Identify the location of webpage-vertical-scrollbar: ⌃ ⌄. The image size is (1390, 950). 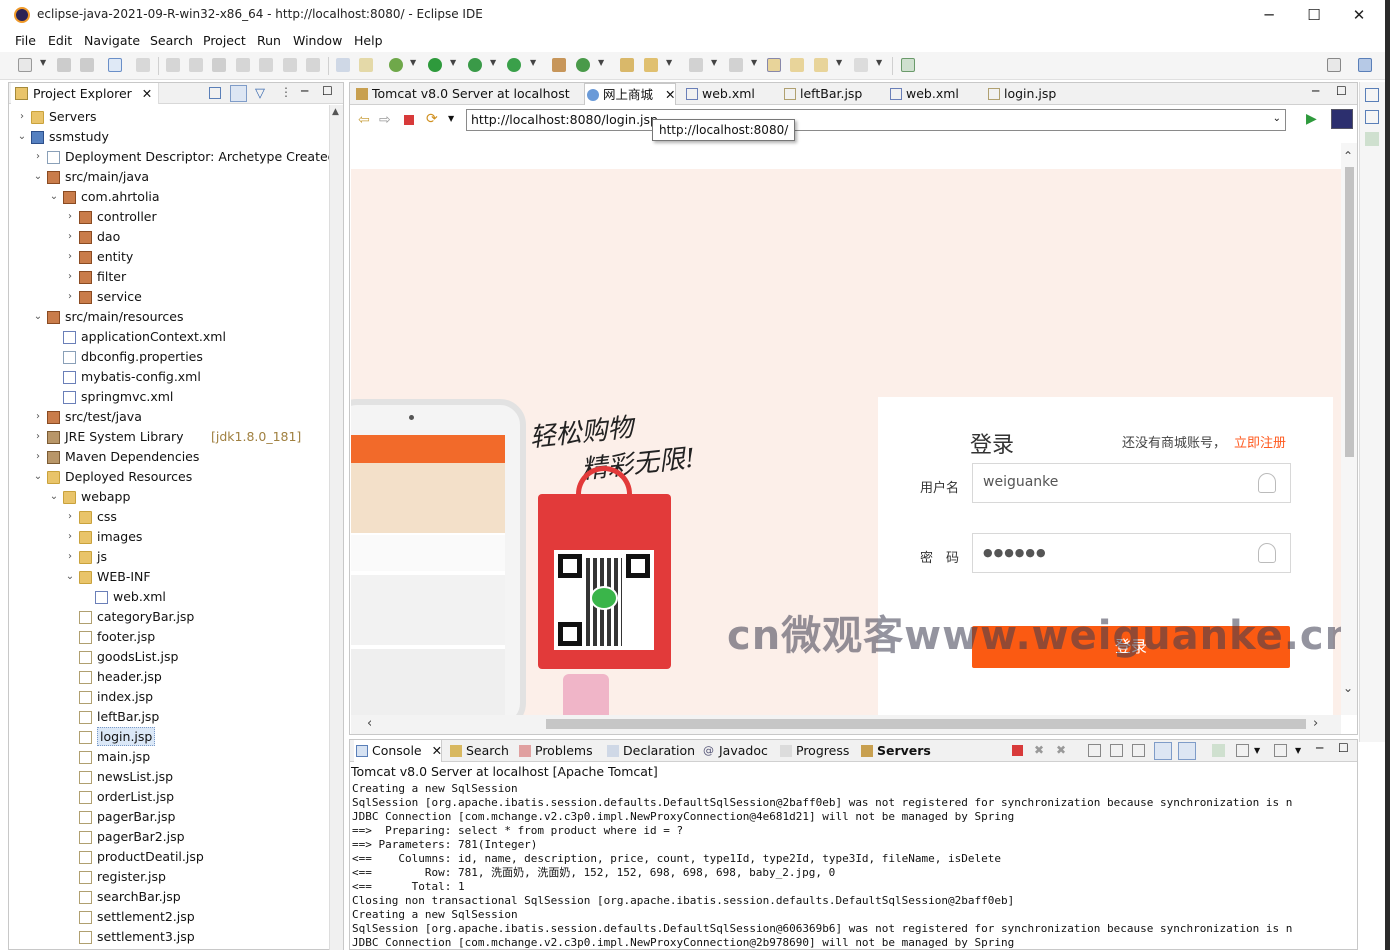
(1349, 429).